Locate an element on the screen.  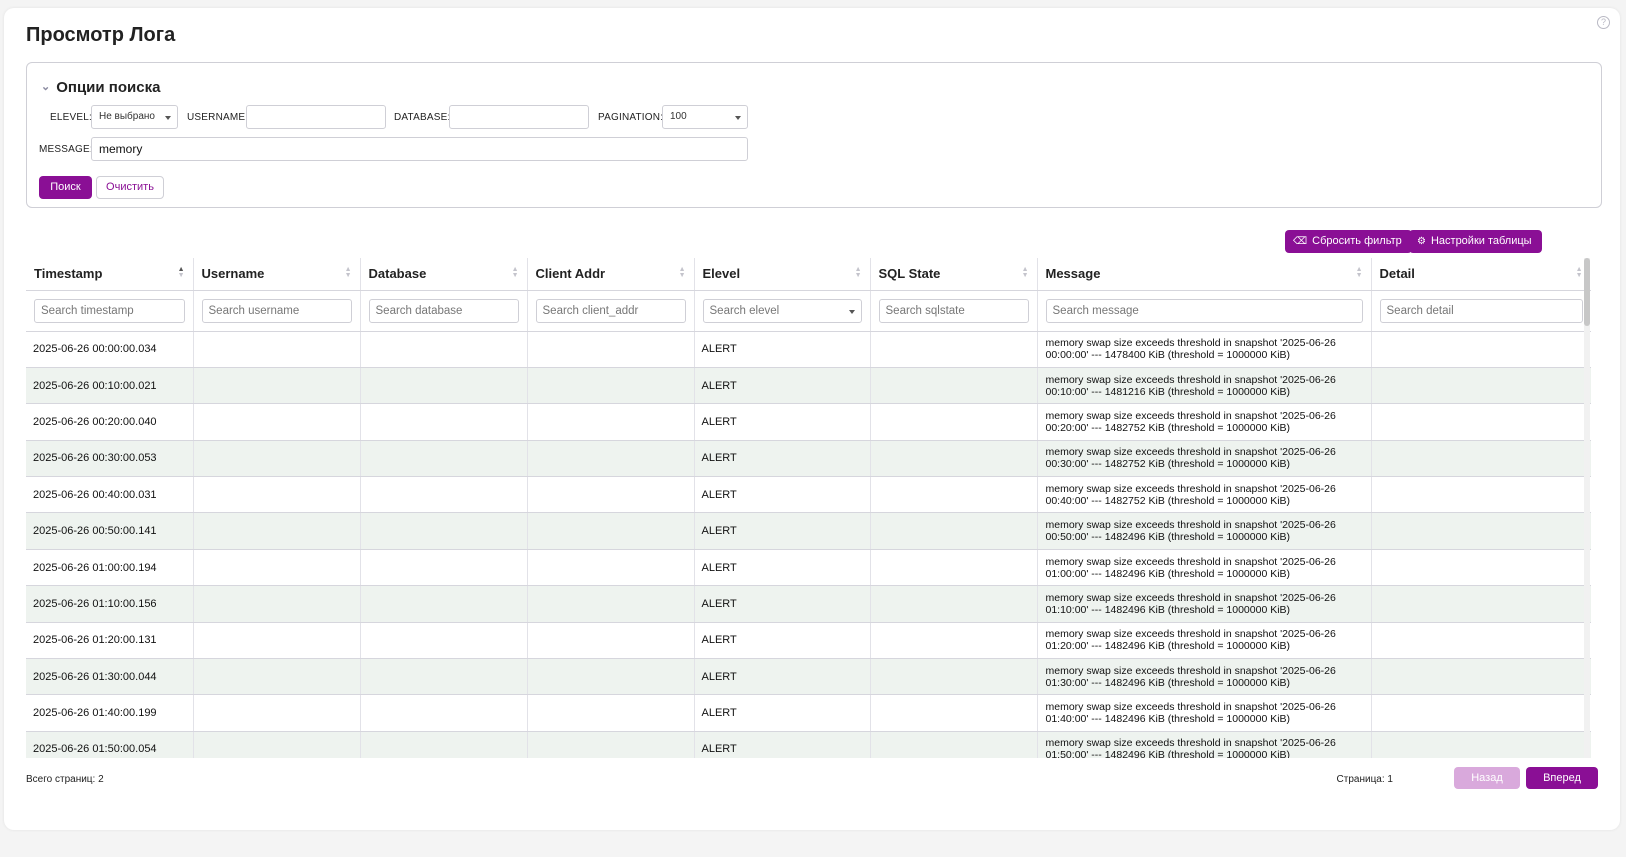
cell-timestamp: 2025-06-26 01:40:00.199 is located at coordinates (110, 713).